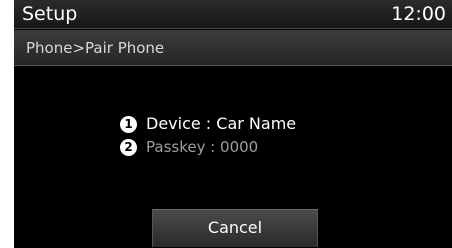 The height and width of the screenshot is (248, 452). What do you see at coordinates (235, 228) in the screenshot?
I see `cancel-button: Cancel` at bounding box center [235, 228].